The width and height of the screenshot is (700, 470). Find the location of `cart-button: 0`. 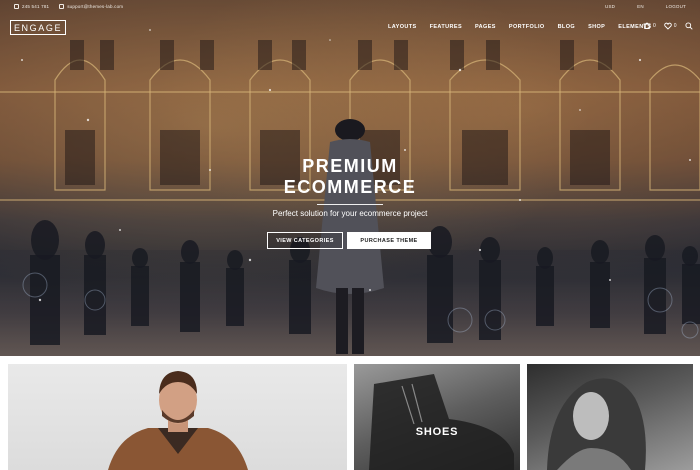

cart-button: 0 is located at coordinates (649, 26).